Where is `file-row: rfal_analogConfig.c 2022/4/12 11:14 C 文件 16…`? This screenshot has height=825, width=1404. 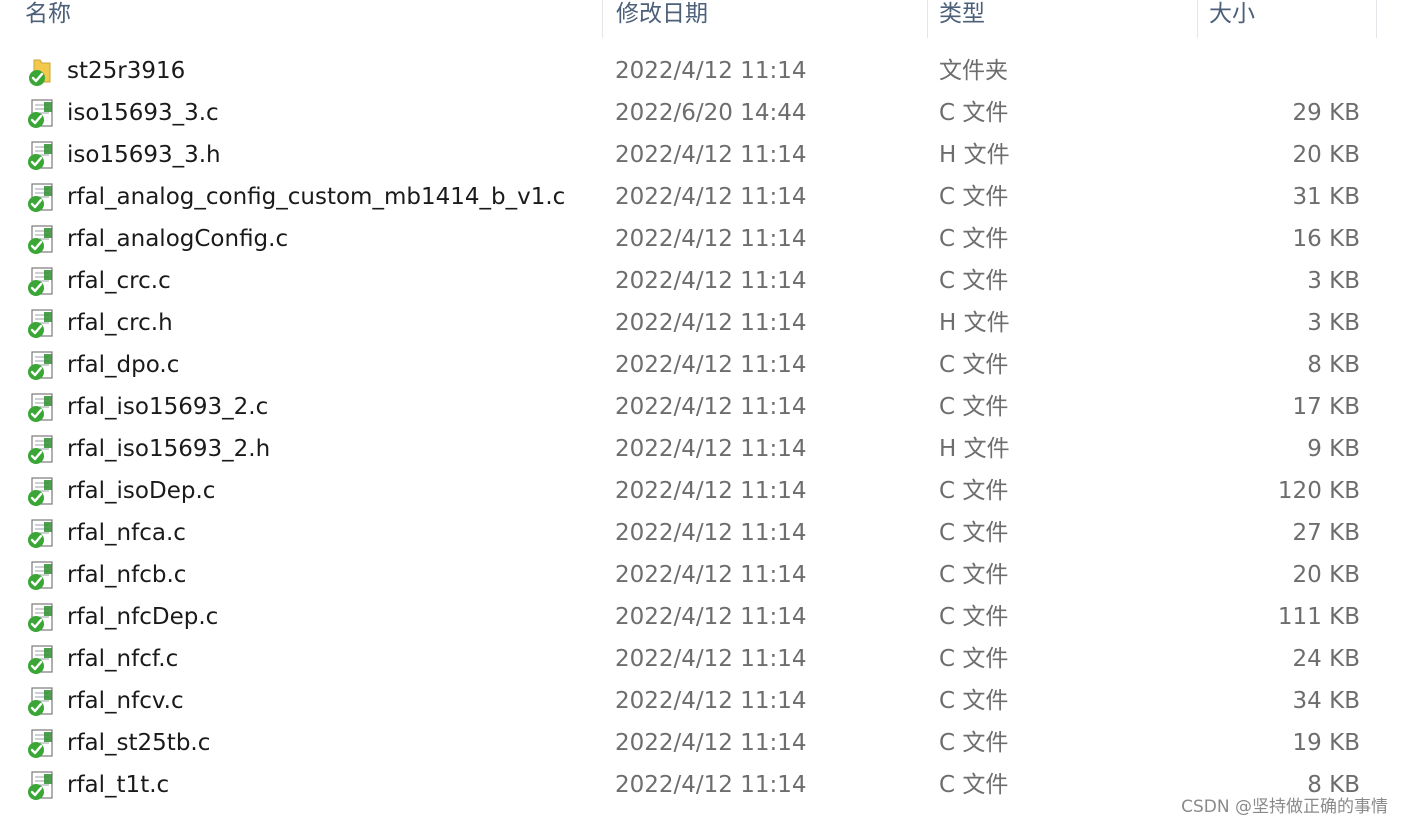 file-row: rfal_analogConfig.c 2022/4/12 11:14 C 文件 16… is located at coordinates (702, 239).